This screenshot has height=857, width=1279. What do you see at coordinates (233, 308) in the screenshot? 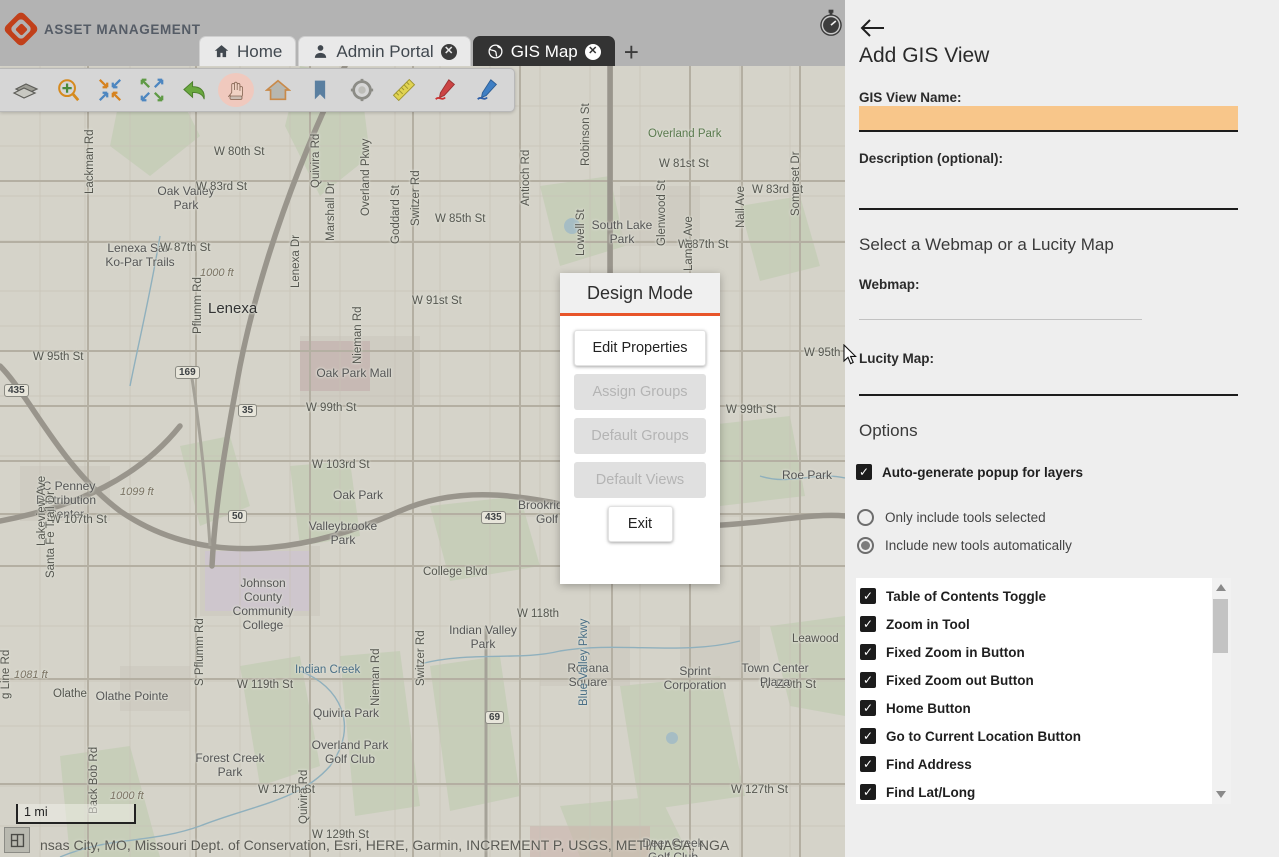
I see `map-label: Lenexa` at bounding box center [233, 308].